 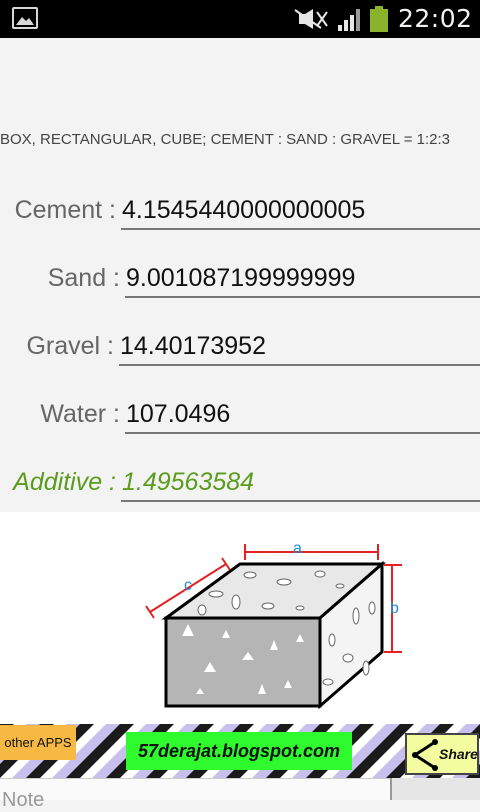 What do you see at coordinates (240, 416) in the screenshot?
I see `water-row: Water : 107.0496` at bounding box center [240, 416].